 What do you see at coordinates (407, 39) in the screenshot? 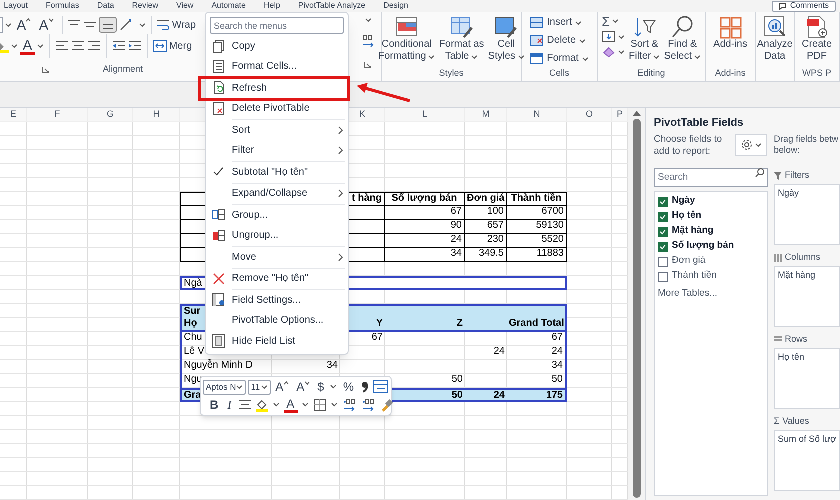
I see `conditional-formatting-button: Conditional Formatting` at bounding box center [407, 39].